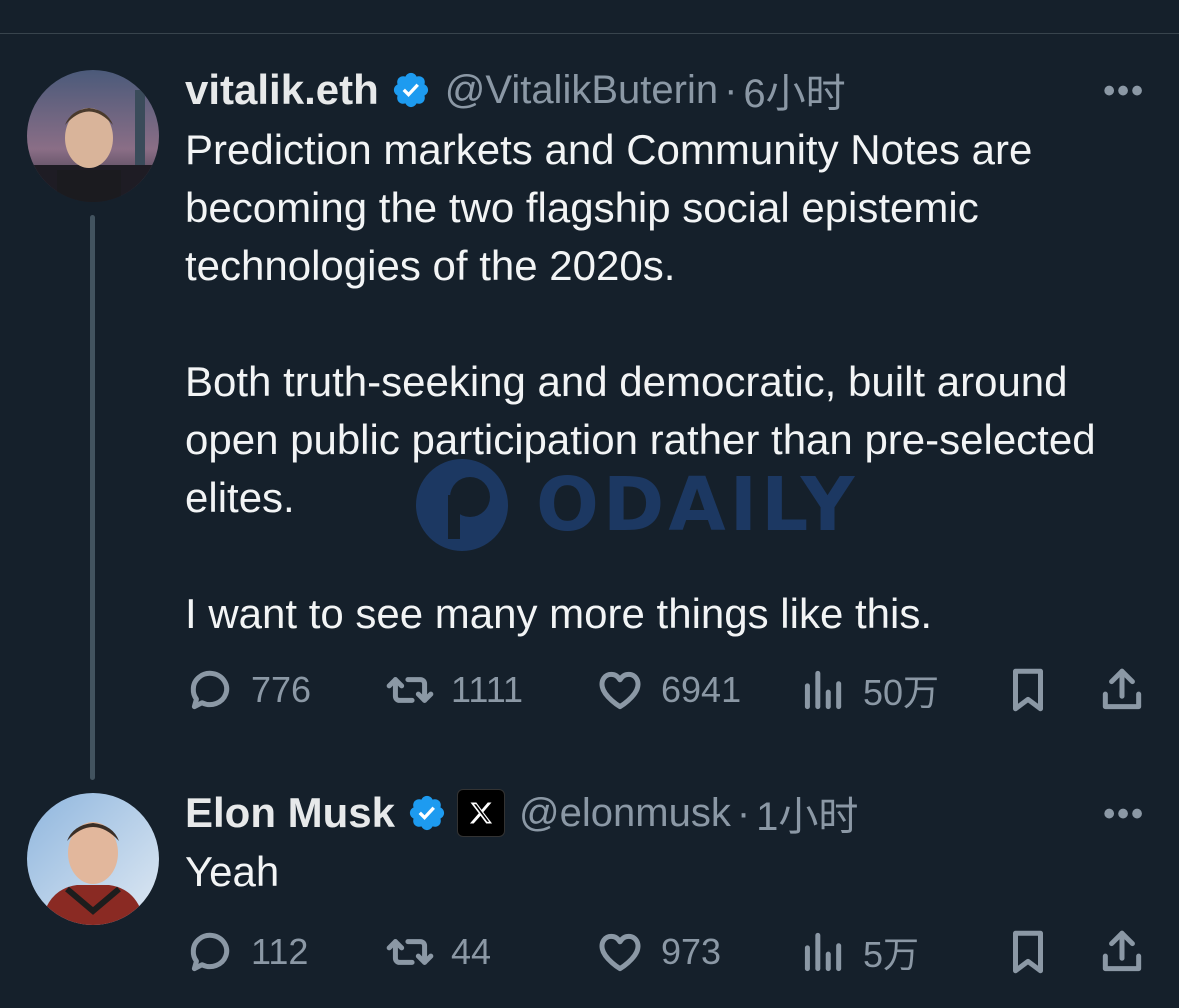 The height and width of the screenshot is (1008, 1179). Describe the element at coordinates (901, 692) in the screenshot. I see `views-count: 50万` at that location.